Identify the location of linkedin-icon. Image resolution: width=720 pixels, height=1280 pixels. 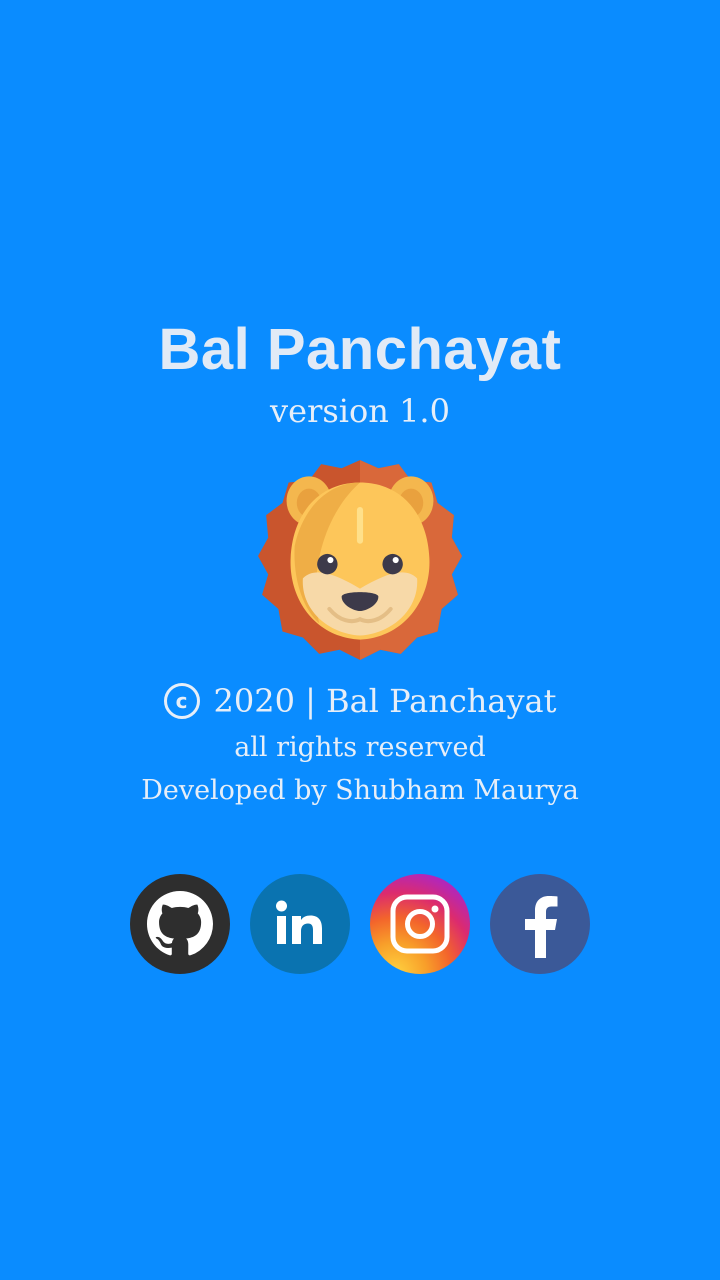
(299, 922).